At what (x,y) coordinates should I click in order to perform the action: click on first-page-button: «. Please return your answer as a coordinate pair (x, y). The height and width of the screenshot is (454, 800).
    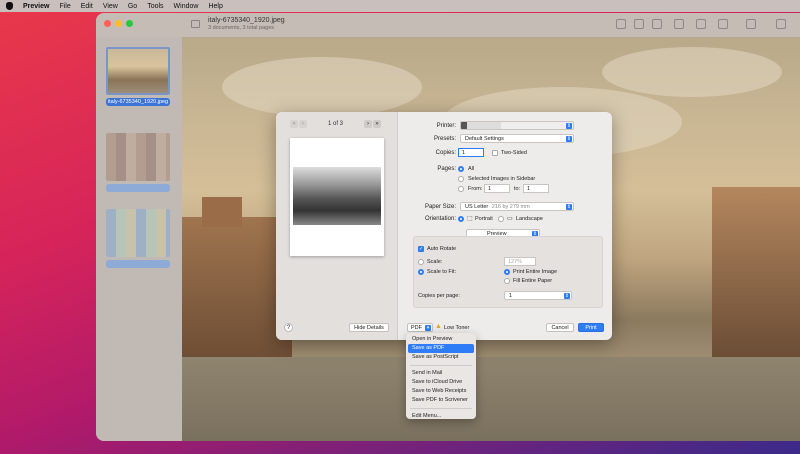
    Looking at the image, I should click on (294, 124).